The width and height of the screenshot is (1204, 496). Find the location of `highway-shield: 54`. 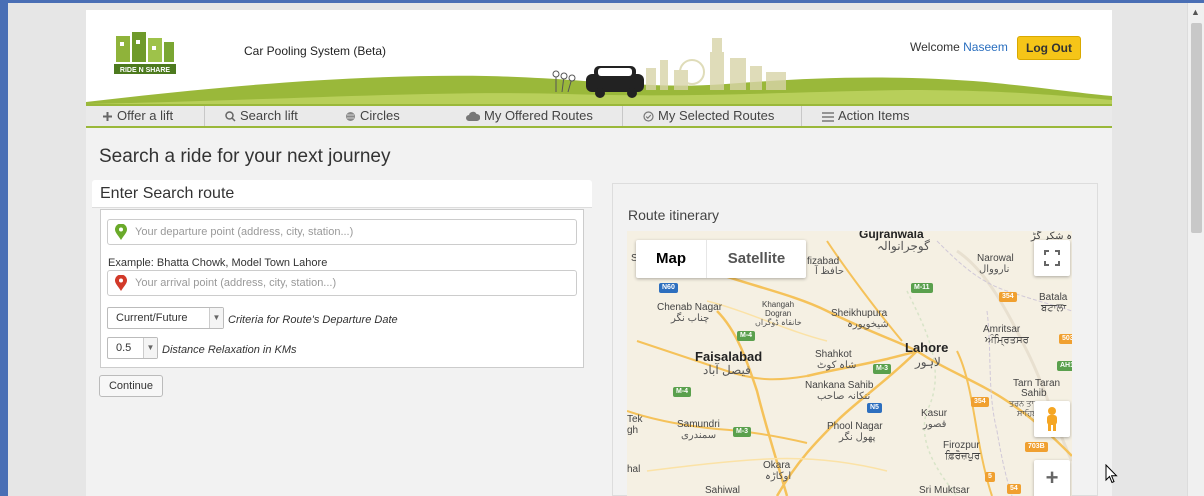

highway-shield: 54 is located at coordinates (1014, 489).